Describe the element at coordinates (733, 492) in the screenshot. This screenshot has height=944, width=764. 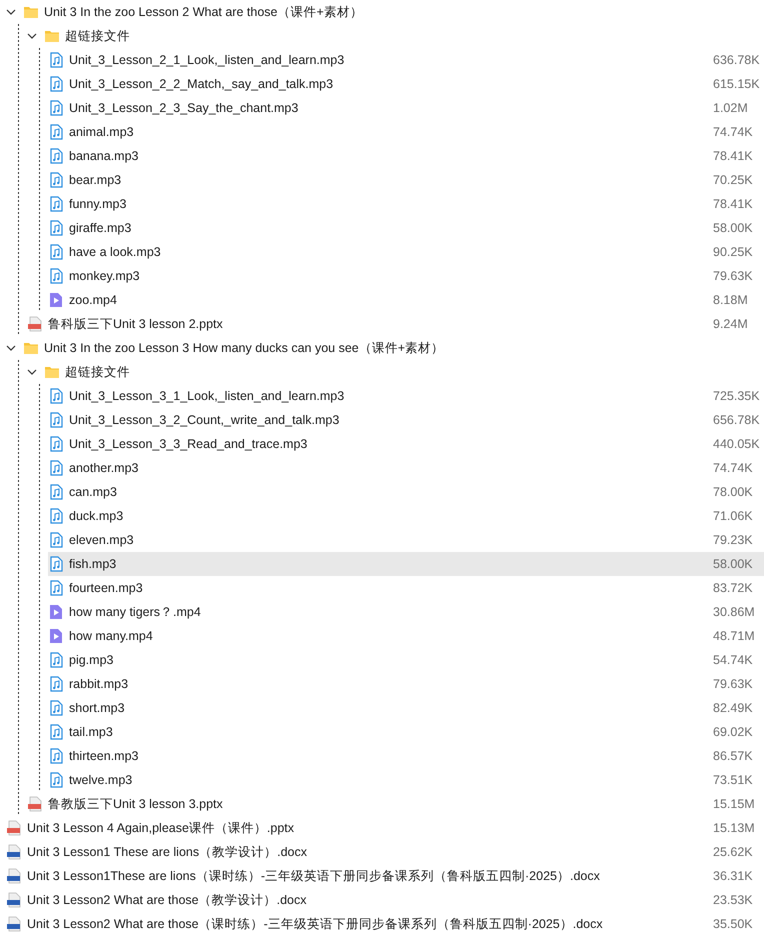
I see `file-size: 78.00K` at that location.